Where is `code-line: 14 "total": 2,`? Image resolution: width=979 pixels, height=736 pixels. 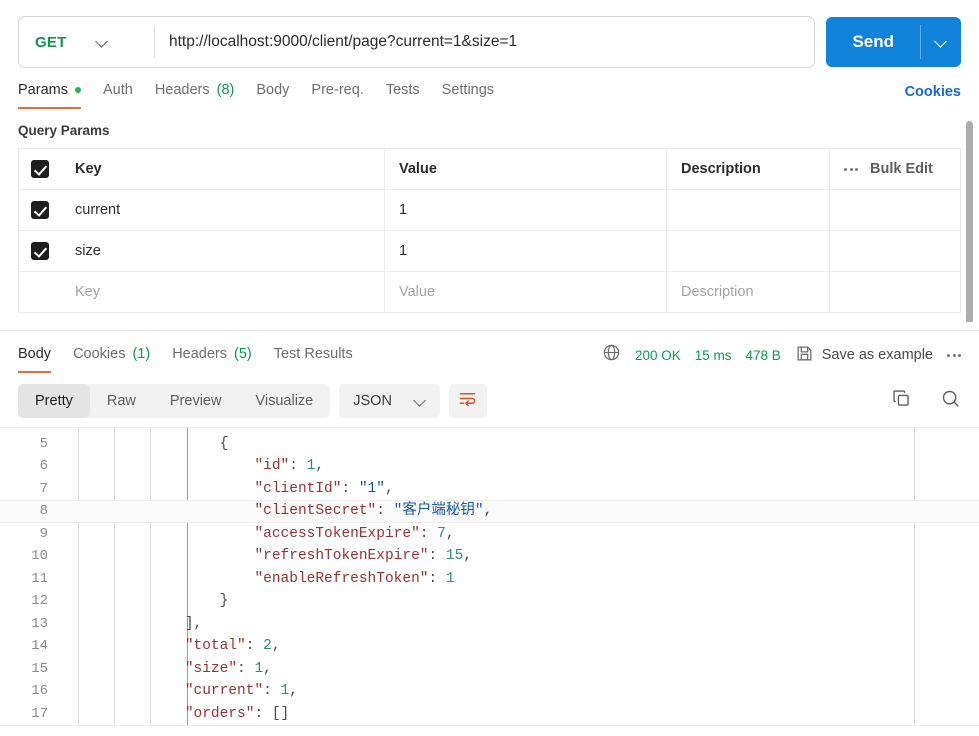
code-line: 14 "total": 2, is located at coordinates (489, 646).